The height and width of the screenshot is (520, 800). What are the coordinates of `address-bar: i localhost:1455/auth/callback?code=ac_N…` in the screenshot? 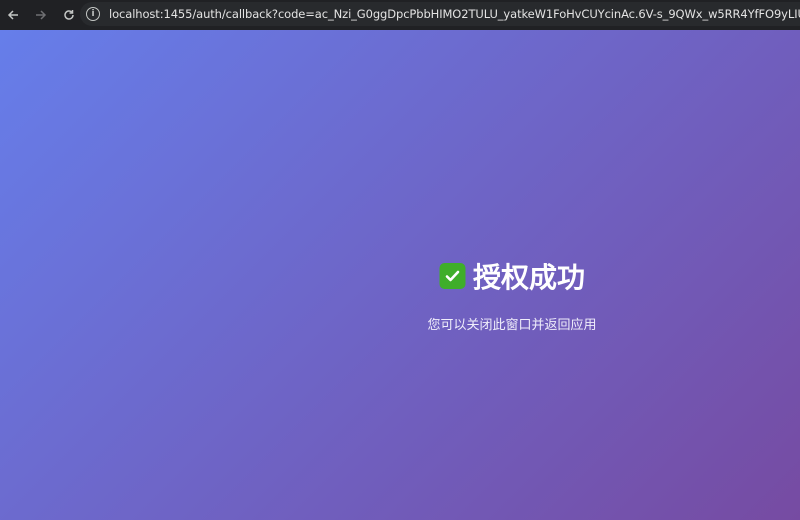 It's located at (440, 14).